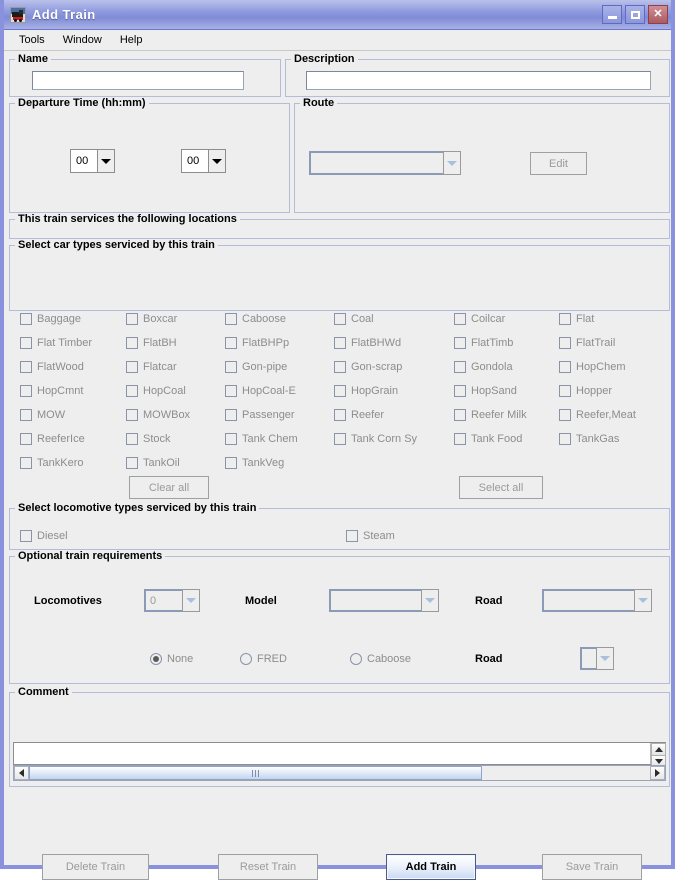 This screenshot has width=675, height=880. Describe the element at coordinates (260, 391) in the screenshot. I see `checkbox-hopcoal-e: HopCoal-E` at that location.